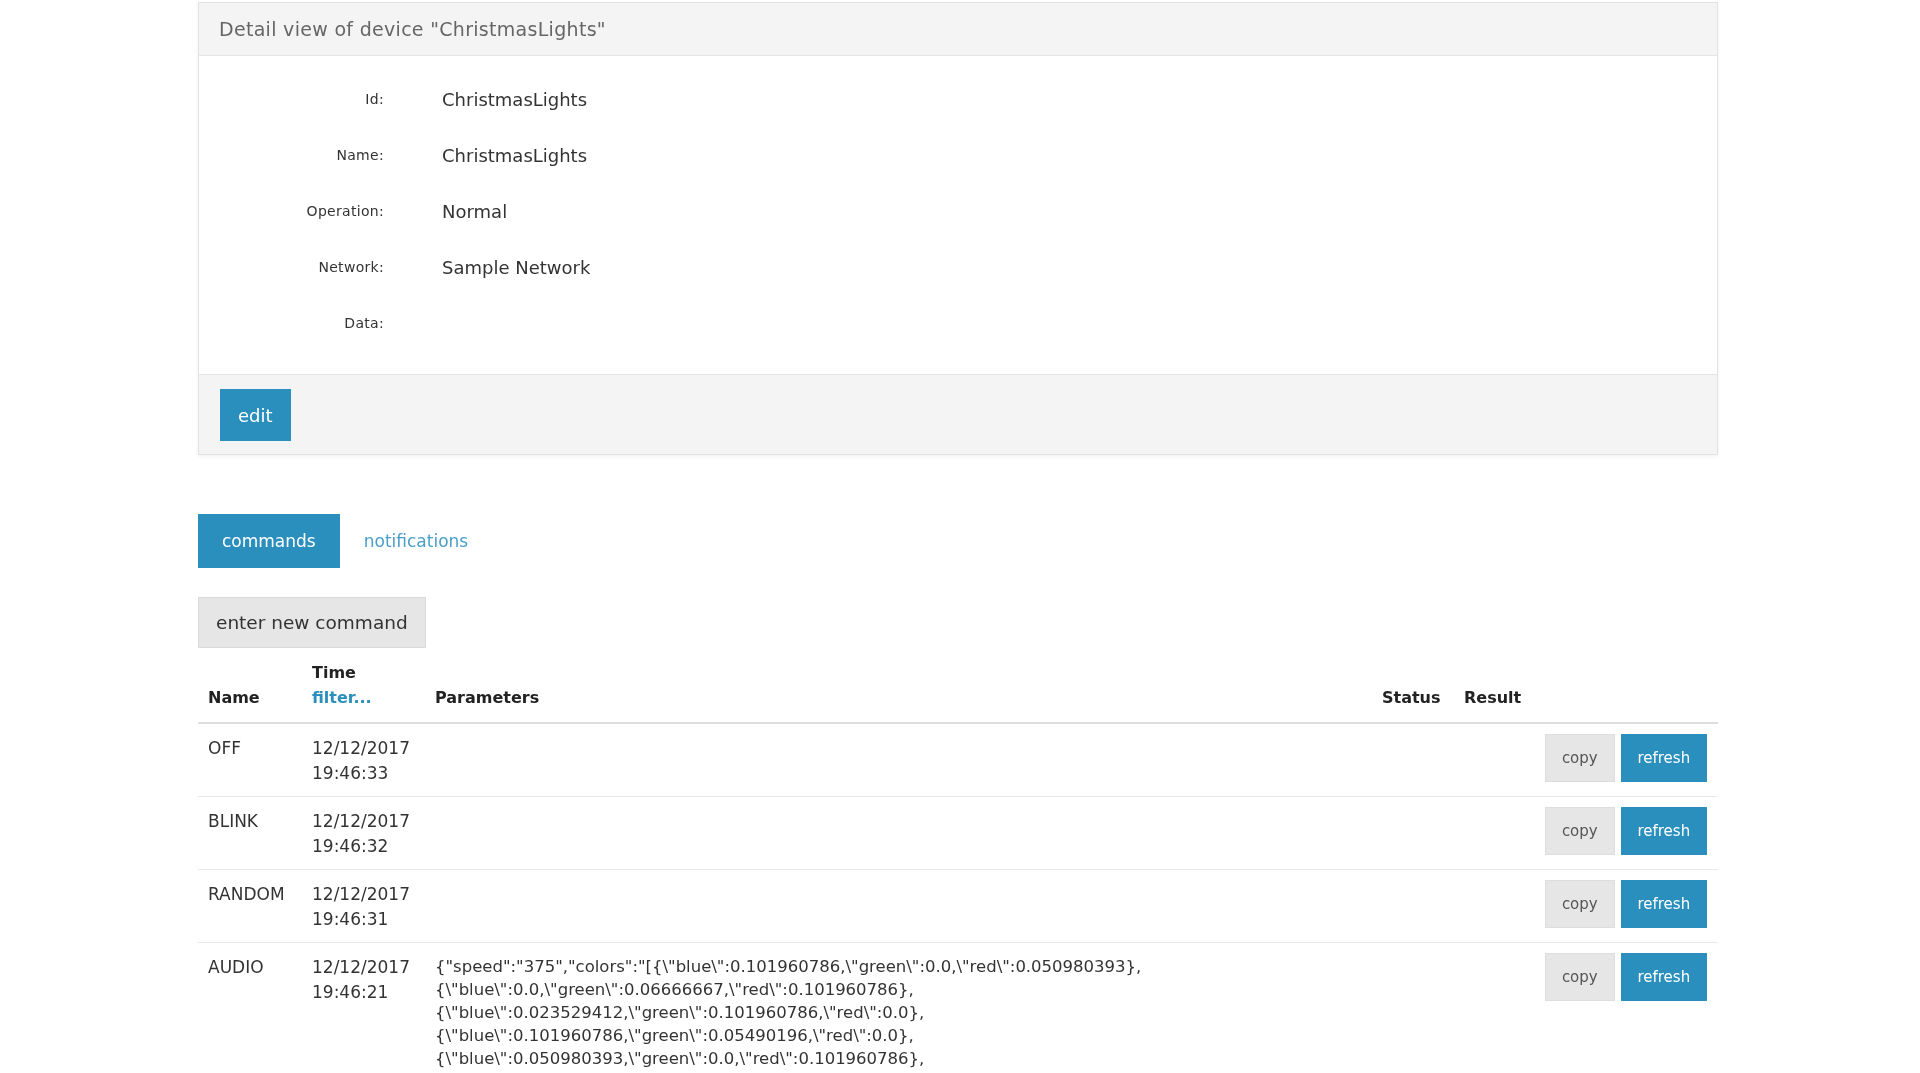 Image resolution: width=1920 pixels, height=1073 pixels. I want to click on field-label: Id:, so click(374, 99).